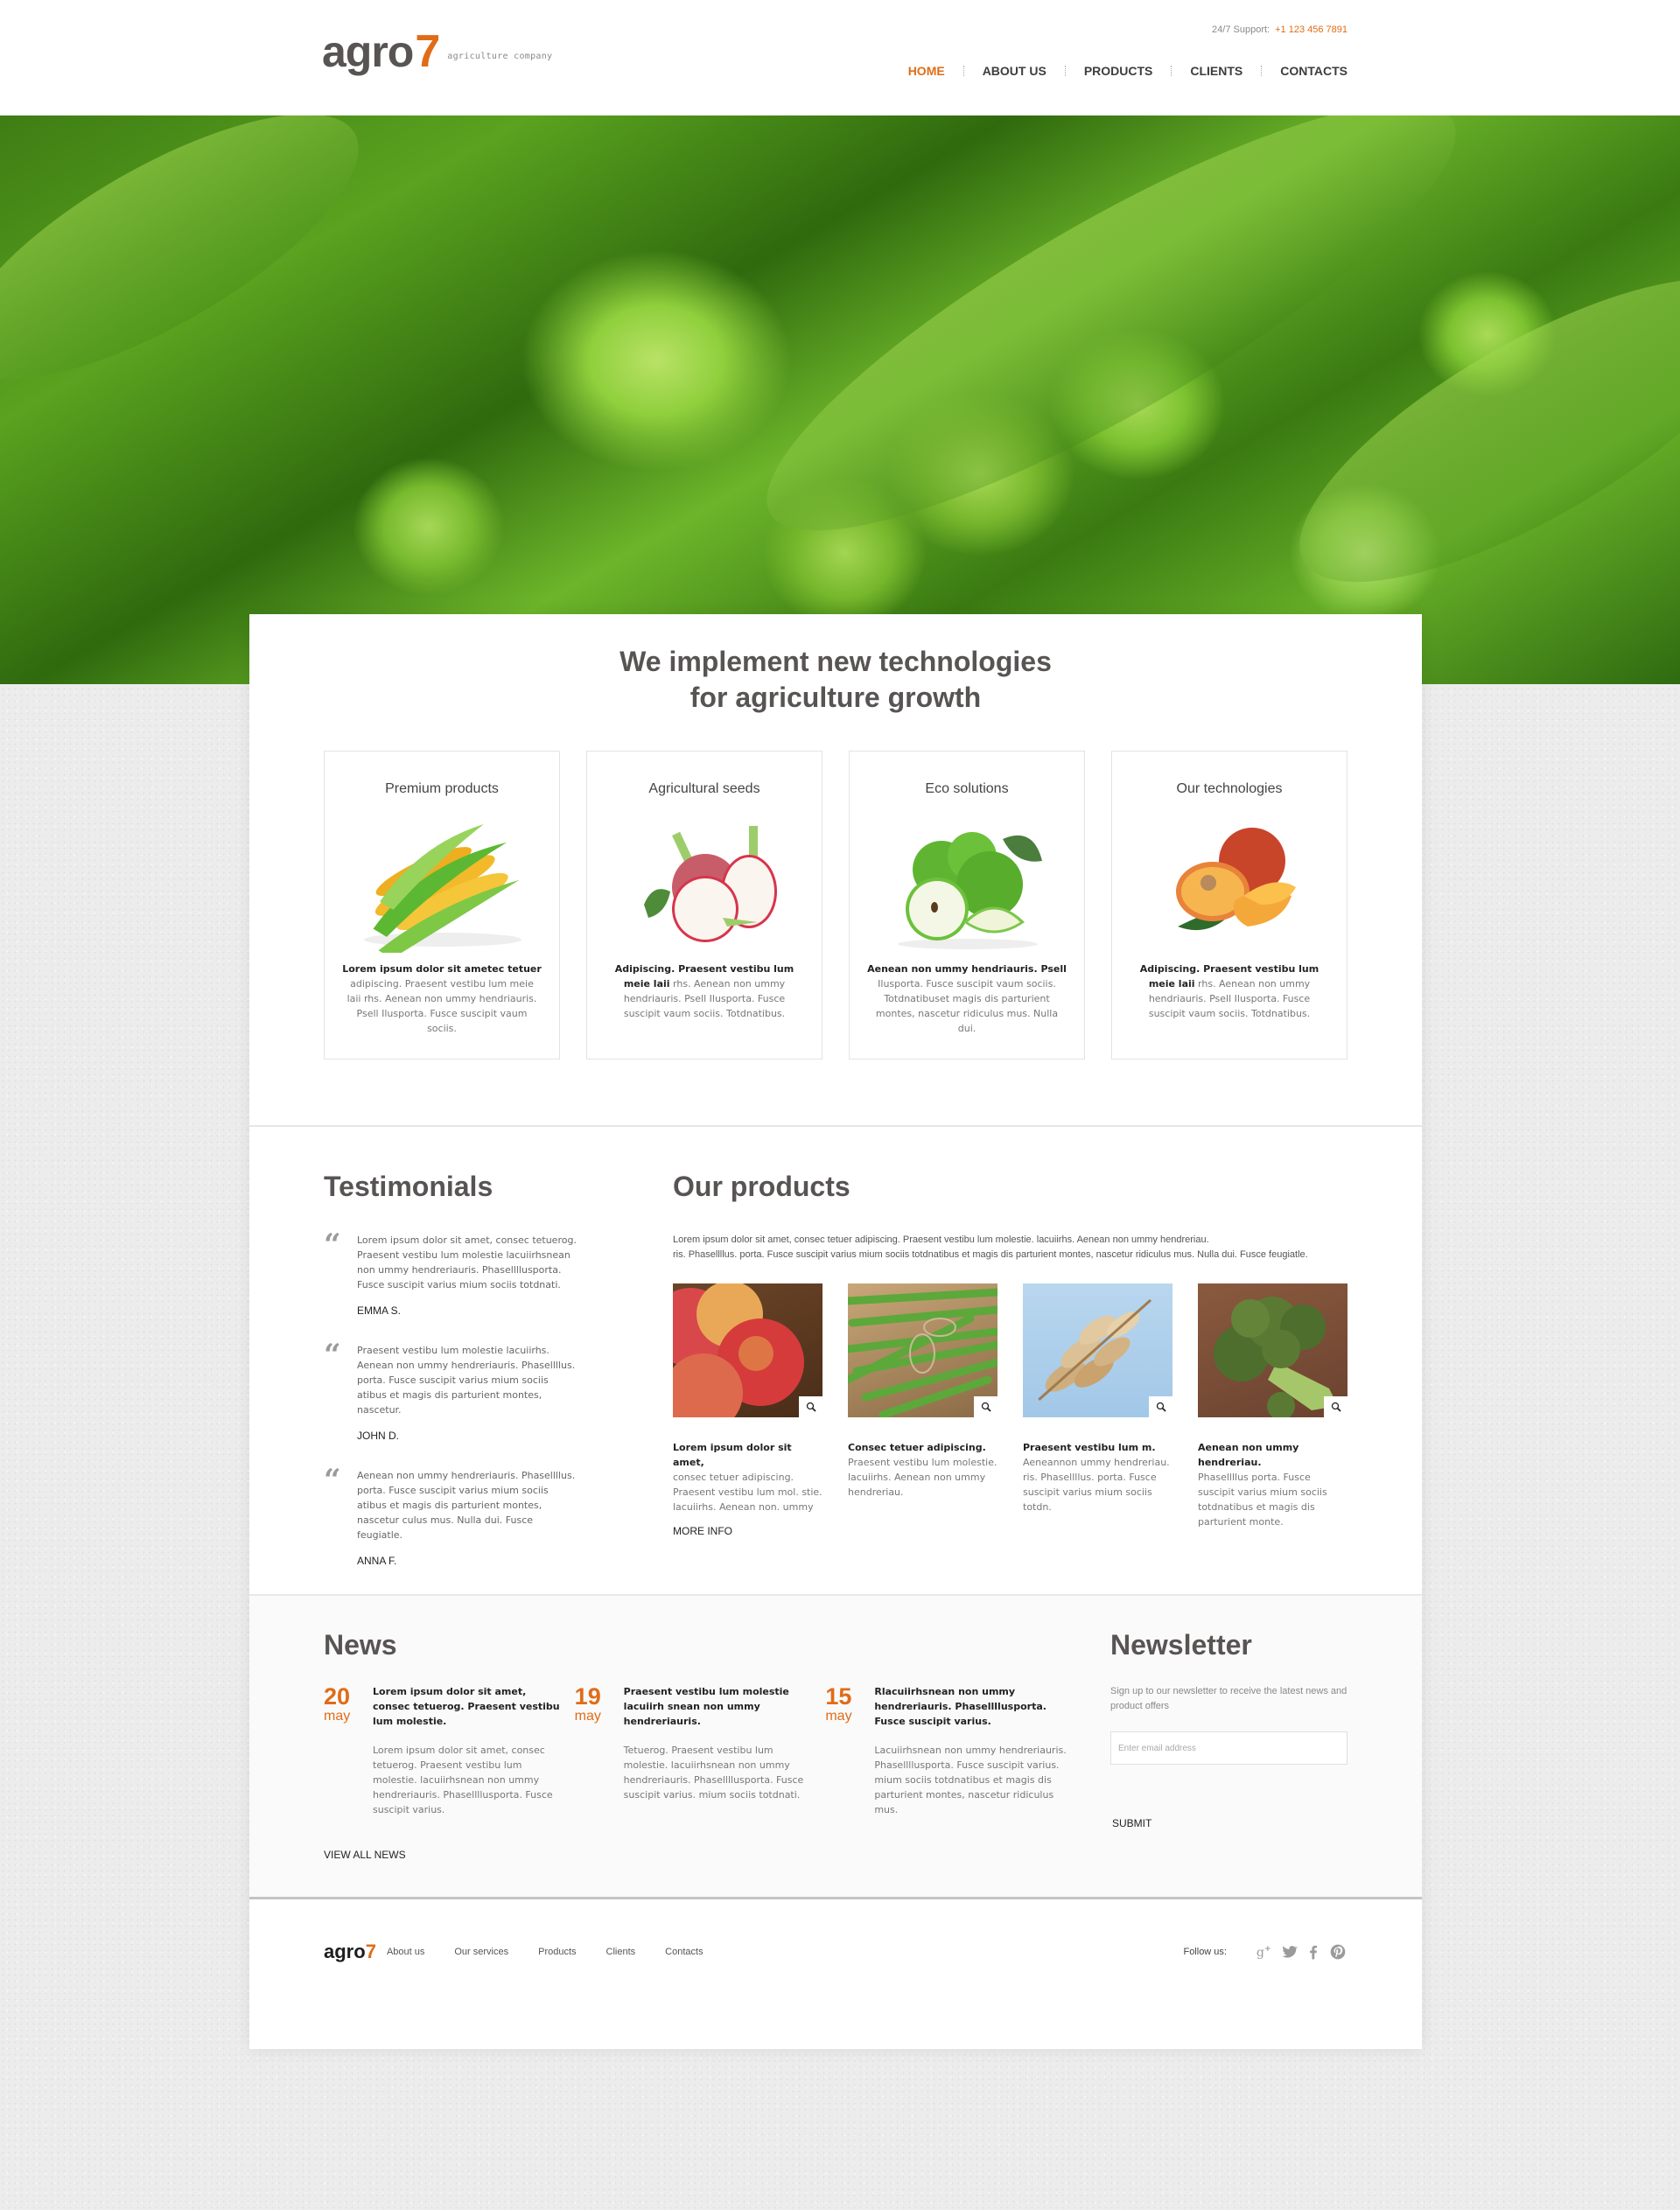 Image resolution: width=1680 pixels, height=2210 pixels. Describe the element at coordinates (1338, 1952) in the screenshot. I see `pinterest-icon` at that location.